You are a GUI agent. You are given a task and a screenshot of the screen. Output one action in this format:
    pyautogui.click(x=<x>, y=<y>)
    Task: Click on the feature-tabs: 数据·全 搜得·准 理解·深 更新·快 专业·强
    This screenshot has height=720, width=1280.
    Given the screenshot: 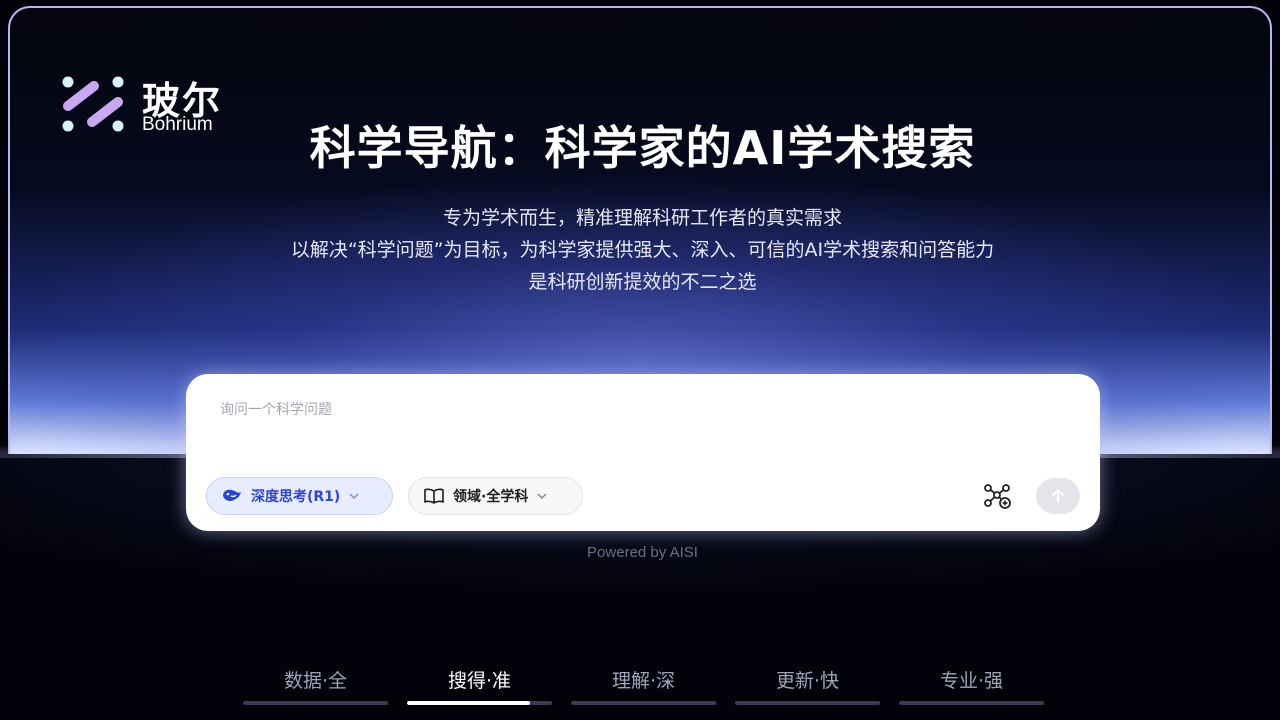 What is the action you would take?
    pyautogui.click(x=643, y=685)
    